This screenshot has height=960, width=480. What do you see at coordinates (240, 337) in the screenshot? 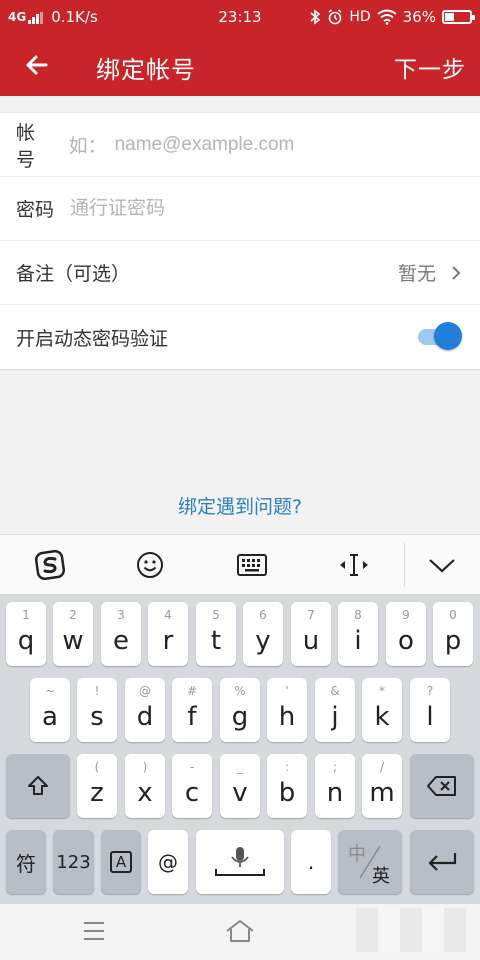
I see `dynamic-password-row: 开启动态密码验证` at bounding box center [240, 337].